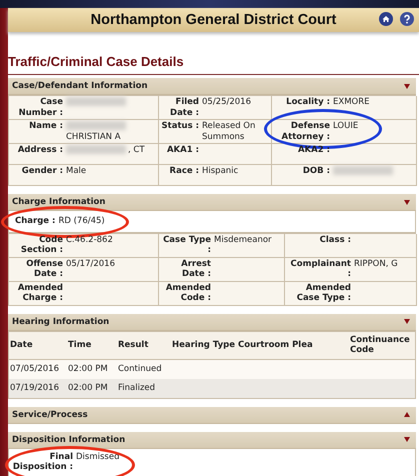 Image resolution: width=419 pixels, height=476 pixels. I want to click on field-value: Dismissed, so click(98, 457).